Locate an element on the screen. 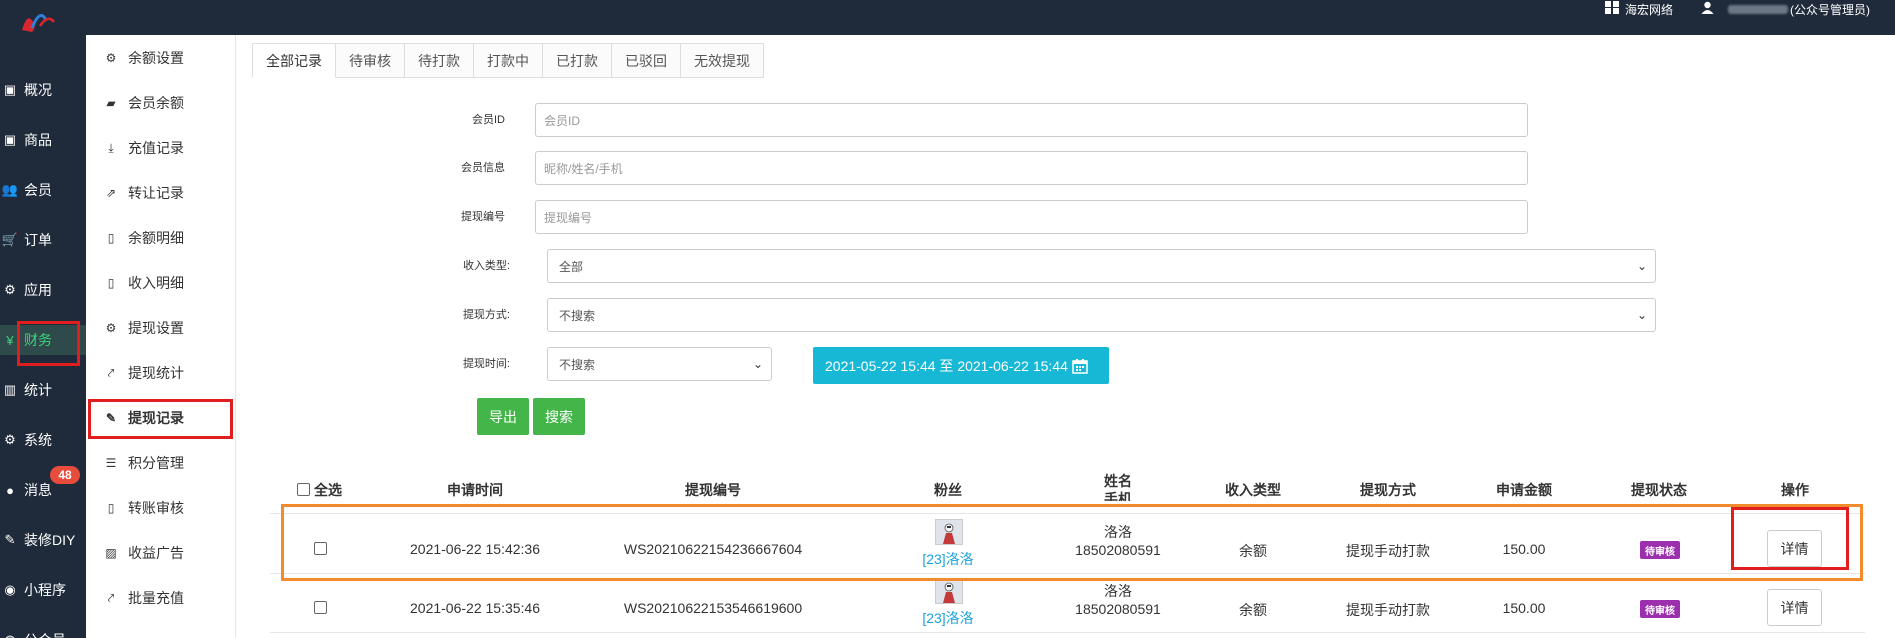 The width and height of the screenshot is (1895, 638). record-tabs: 全部记录 待审核 待打款 打款中 已打款 已驳回 无效提现 is located at coordinates (508, 60).